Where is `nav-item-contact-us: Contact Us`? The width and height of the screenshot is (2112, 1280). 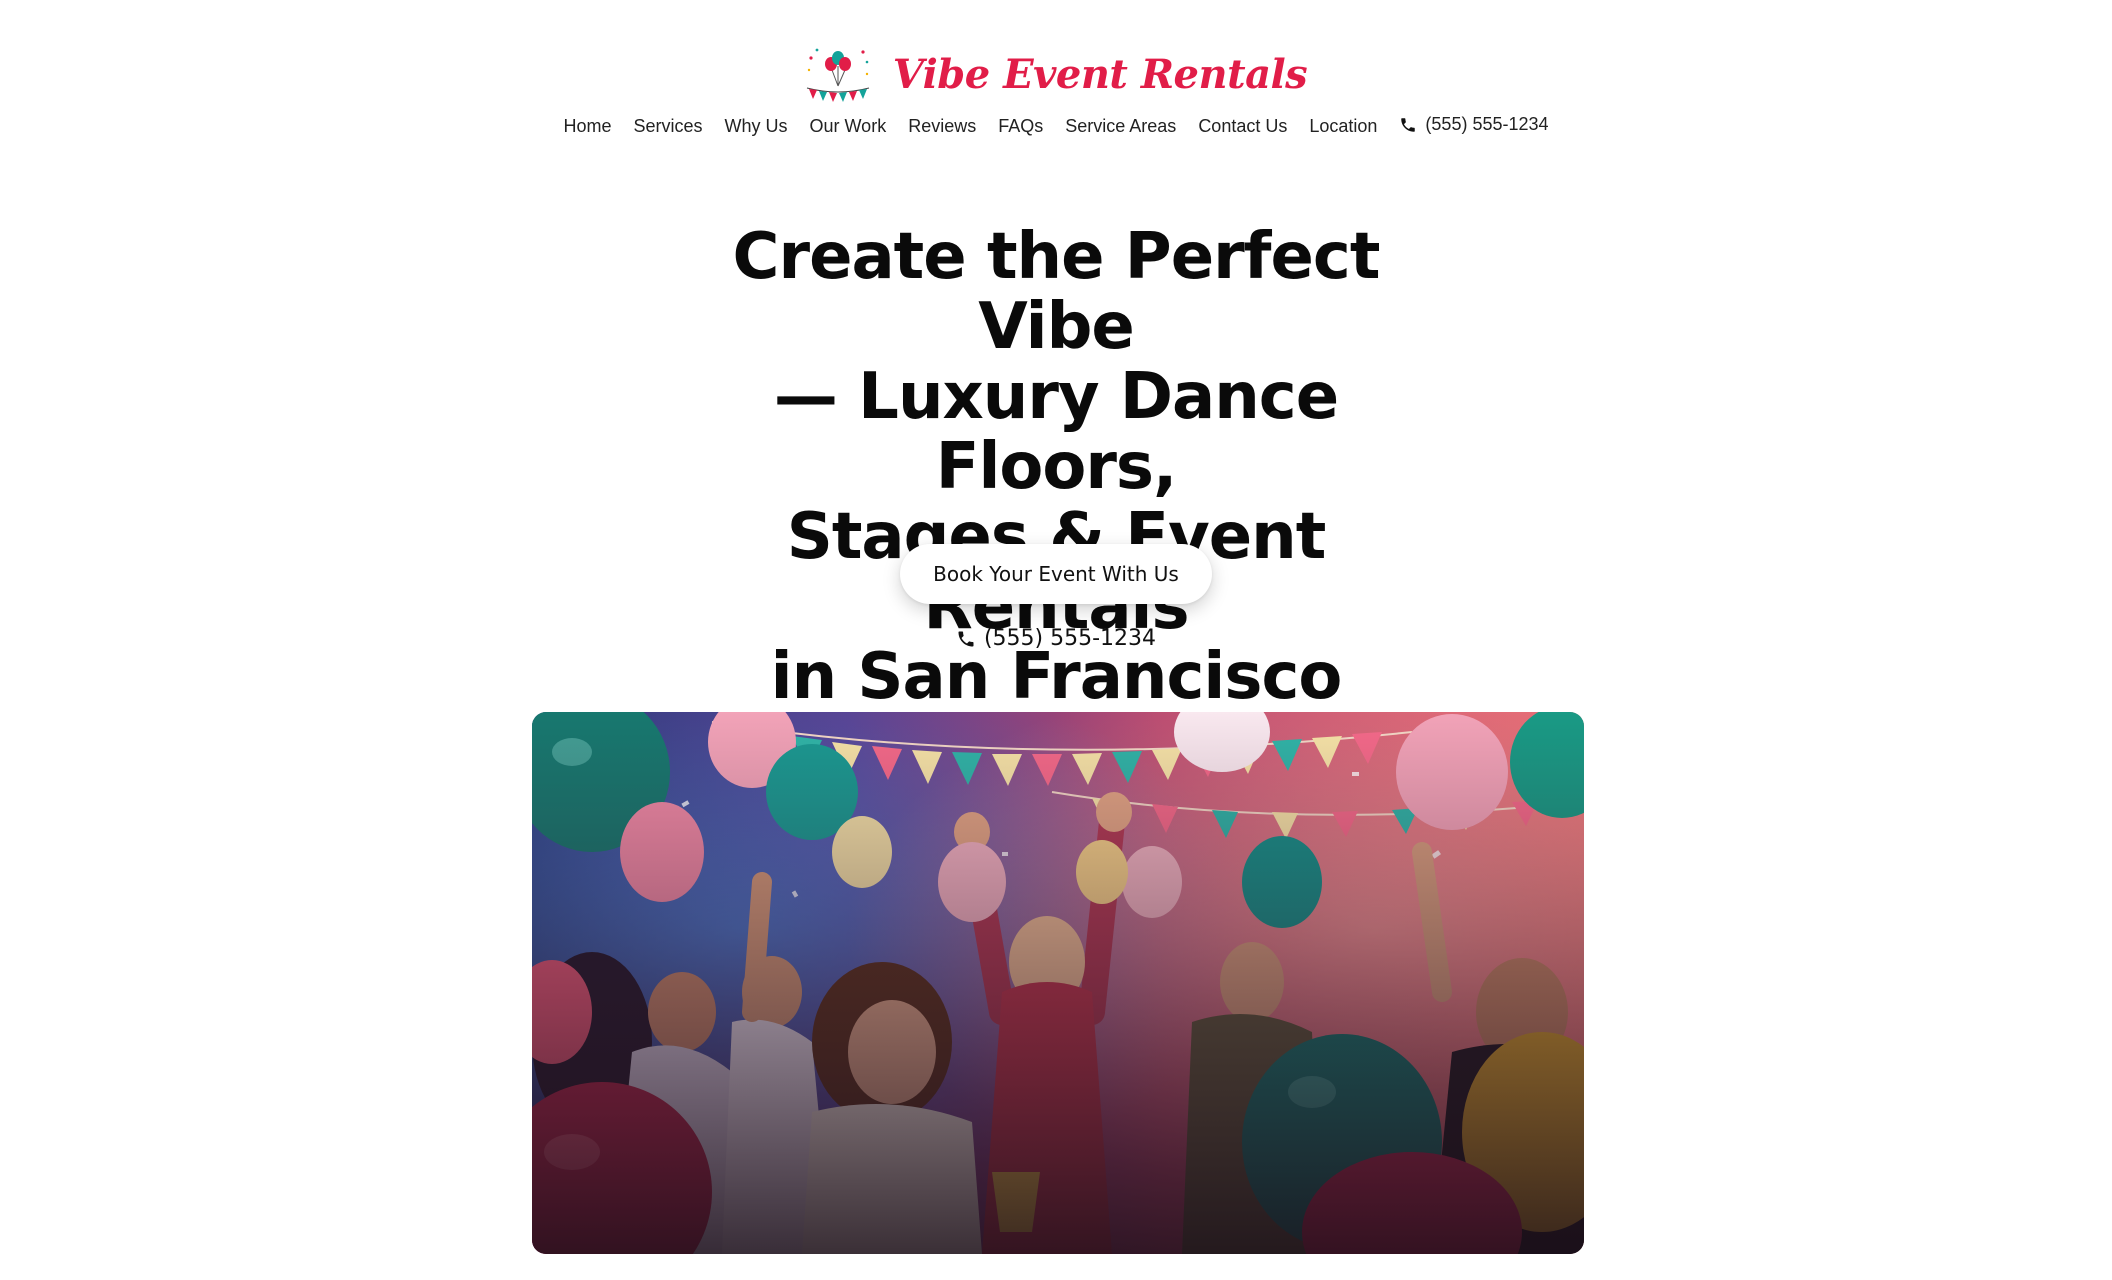
nav-item-contact-us: Contact Us is located at coordinates (1242, 126).